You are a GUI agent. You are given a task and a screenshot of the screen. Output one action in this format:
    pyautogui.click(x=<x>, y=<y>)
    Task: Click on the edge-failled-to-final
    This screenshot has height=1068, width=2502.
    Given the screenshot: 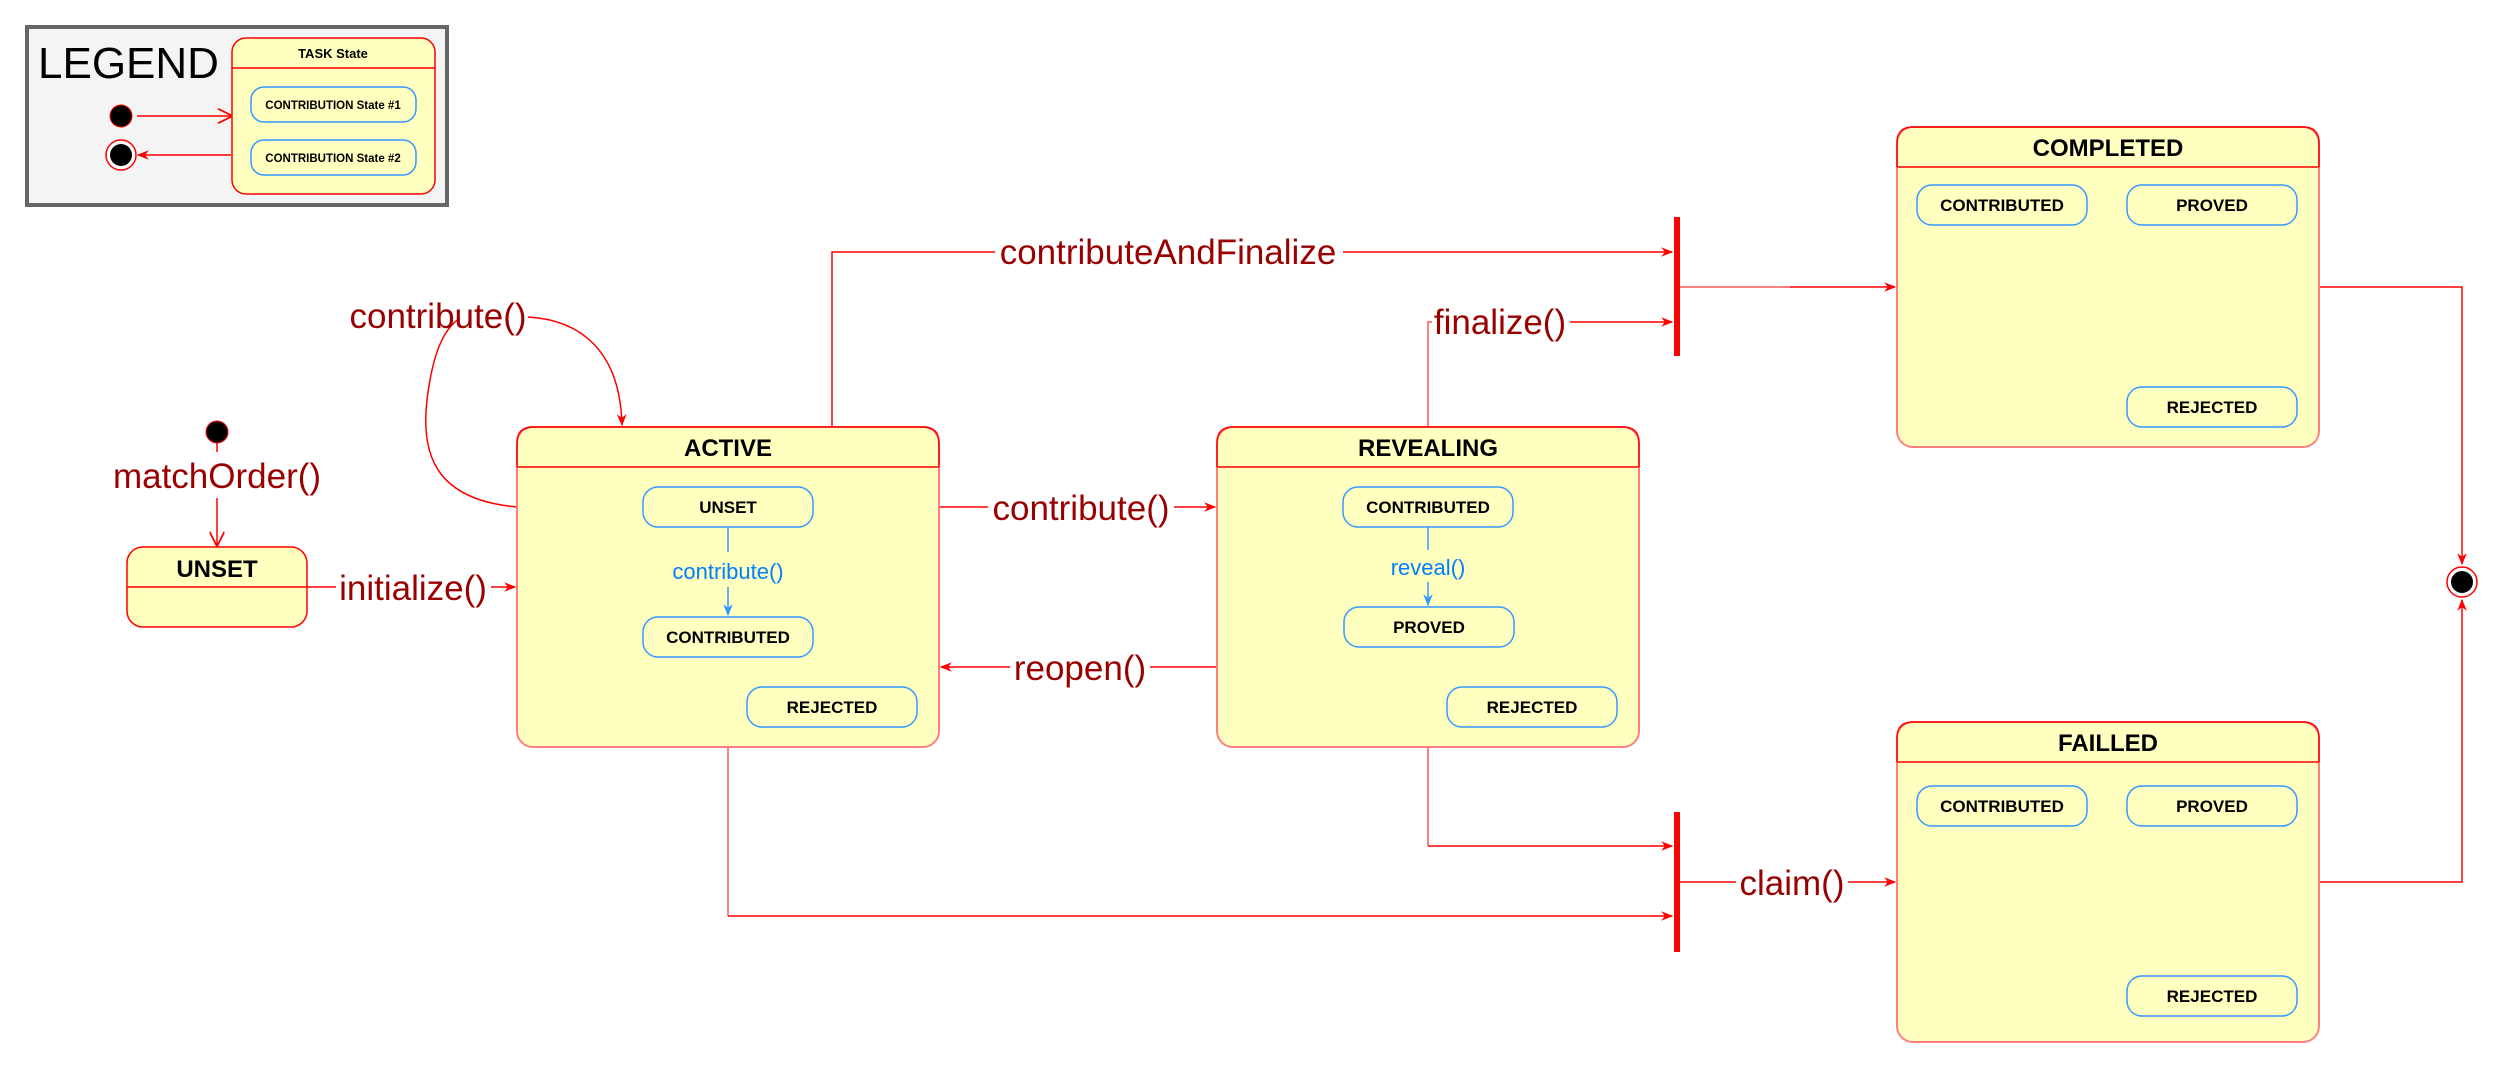 What is the action you would take?
    pyautogui.click(x=2393, y=740)
    